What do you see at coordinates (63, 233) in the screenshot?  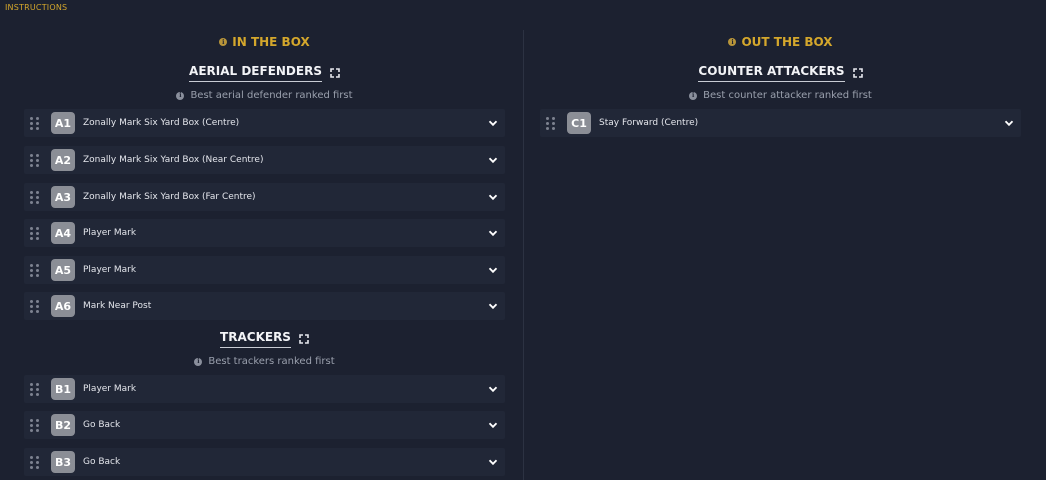 I see `position-badge: A4` at bounding box center [63, 233].